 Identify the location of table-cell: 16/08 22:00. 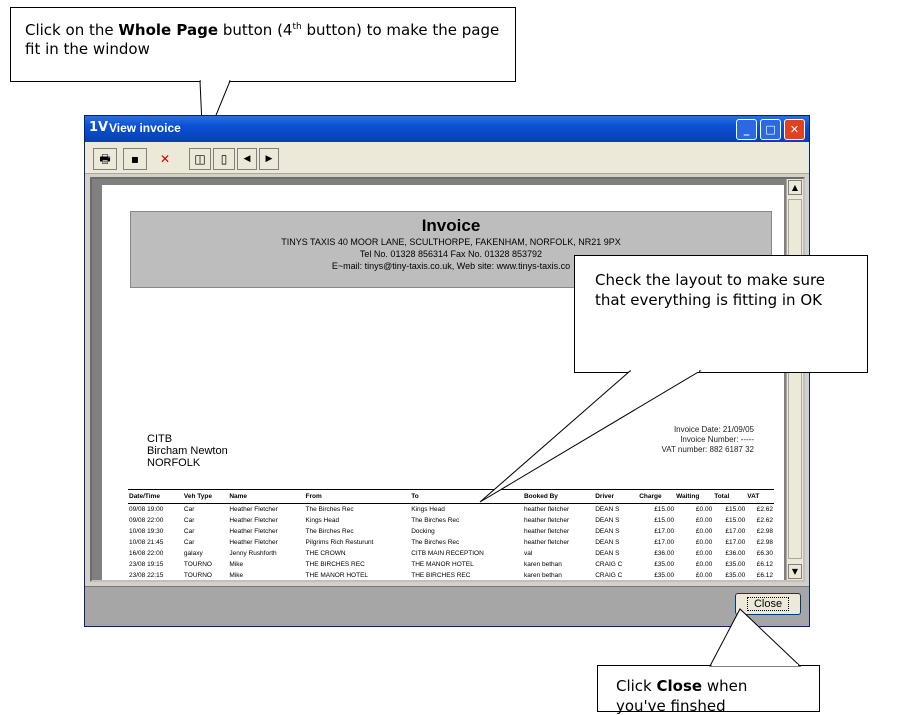
(146, 553).